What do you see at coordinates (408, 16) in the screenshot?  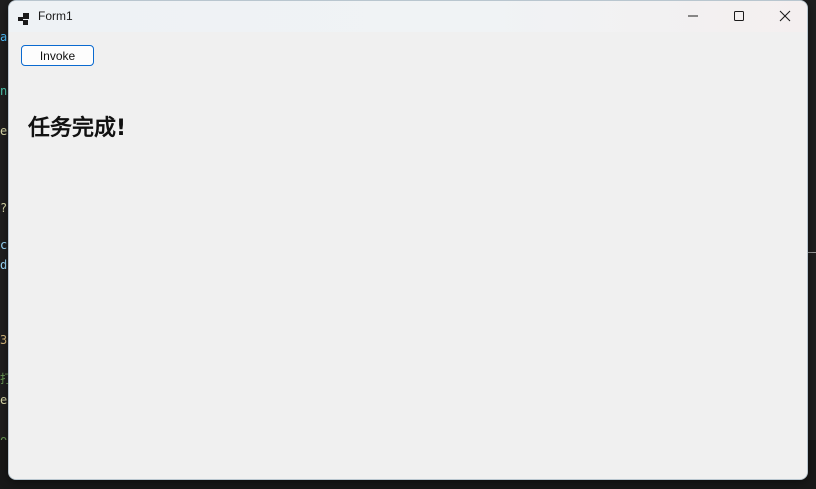 I see `title-bar: Form1` at bounding box center [408, 16].